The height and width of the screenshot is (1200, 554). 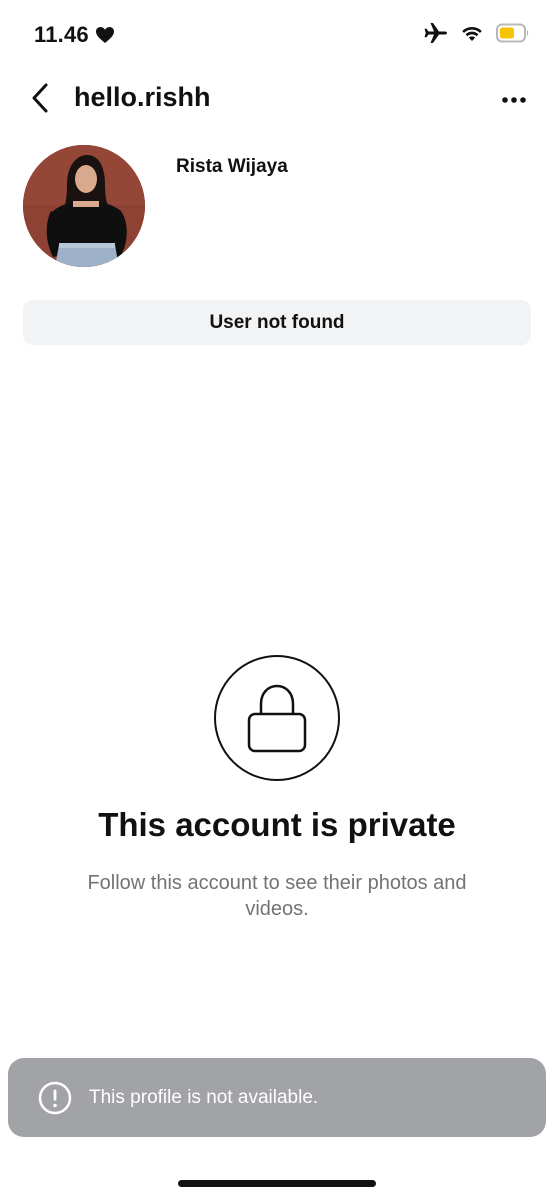 I want to click on exclamation-circle-icon, so click(x=55, y=1098).